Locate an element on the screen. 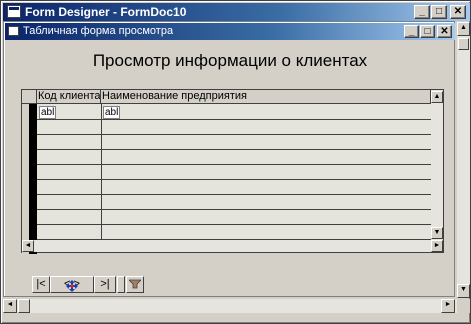  outer-maximize-button: □ is located at coordinates (439, 12).